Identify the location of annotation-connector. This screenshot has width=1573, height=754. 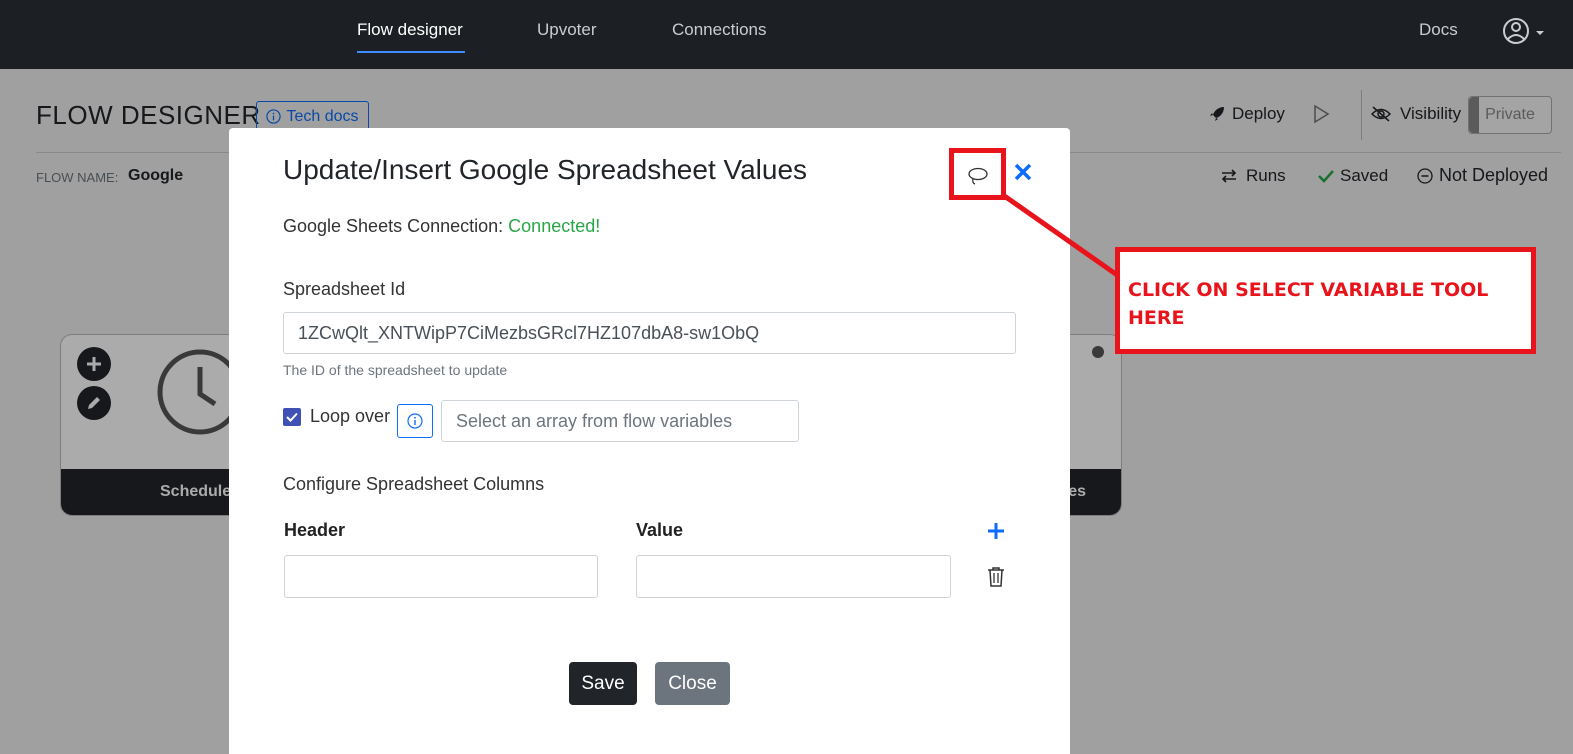
(1061, 236).